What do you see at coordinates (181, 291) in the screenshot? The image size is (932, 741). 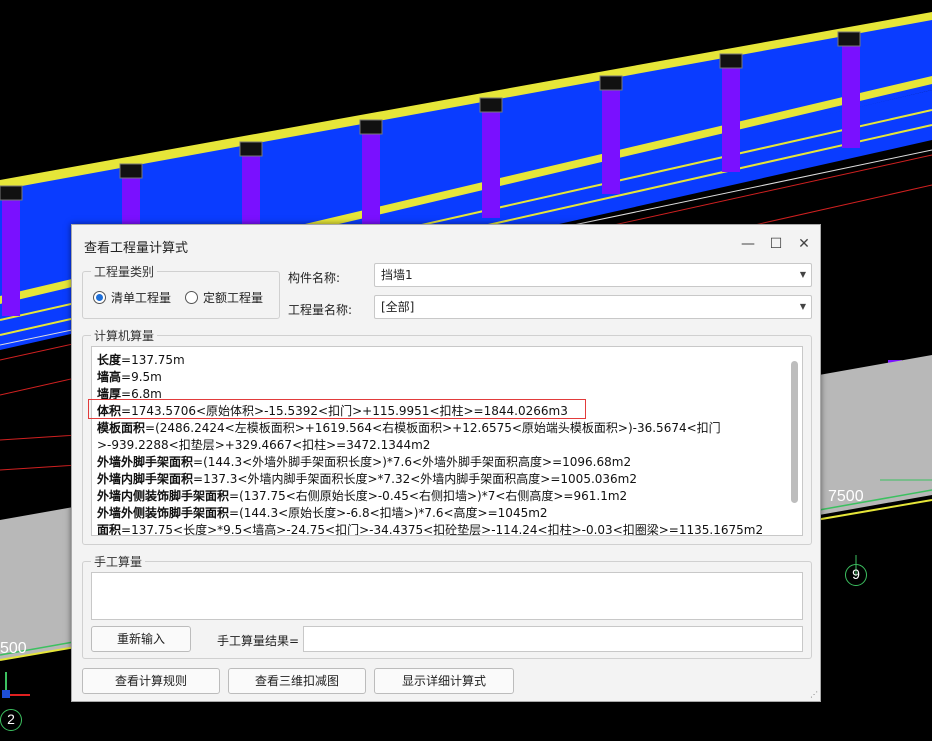 I see `category-group: 工程量类别 清单工程量 定额工程量` at bounding box center [181, 291].